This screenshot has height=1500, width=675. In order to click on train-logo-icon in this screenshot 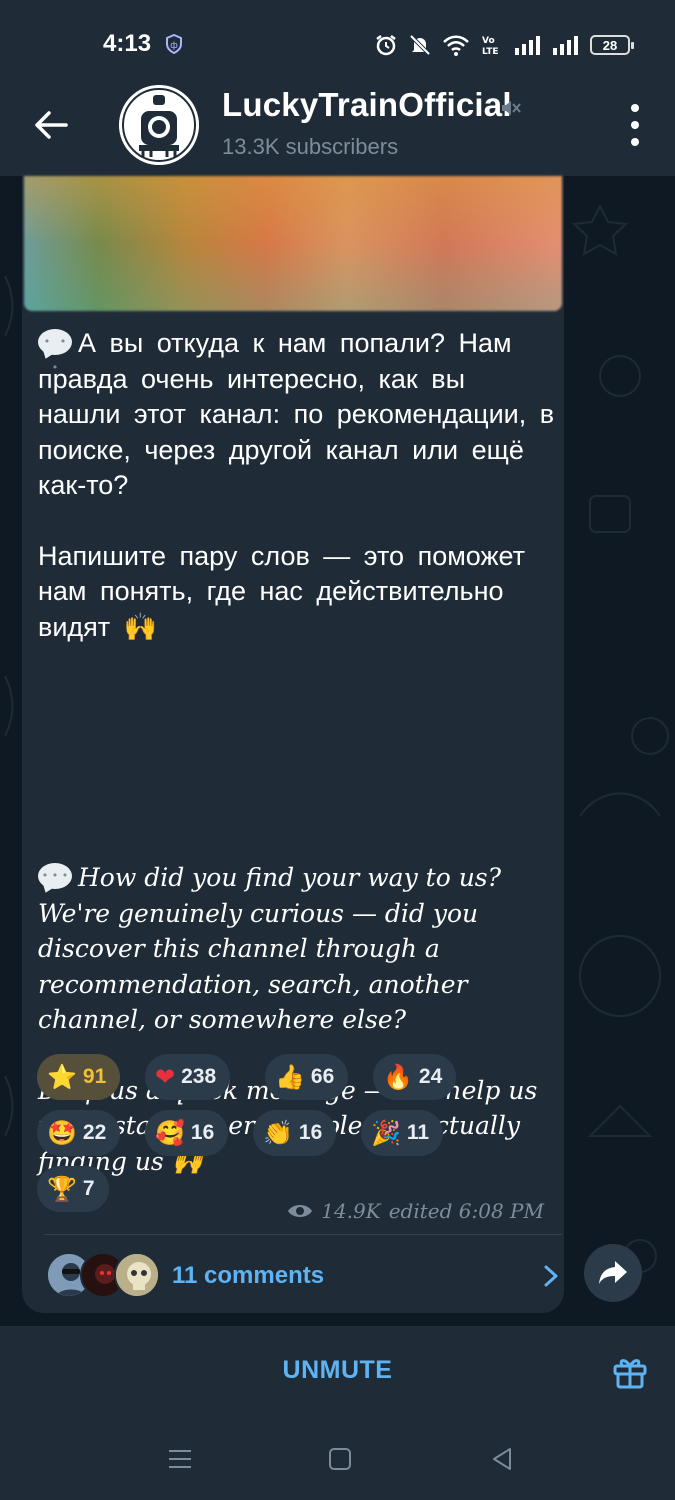, I will do `click(159, 125)`.